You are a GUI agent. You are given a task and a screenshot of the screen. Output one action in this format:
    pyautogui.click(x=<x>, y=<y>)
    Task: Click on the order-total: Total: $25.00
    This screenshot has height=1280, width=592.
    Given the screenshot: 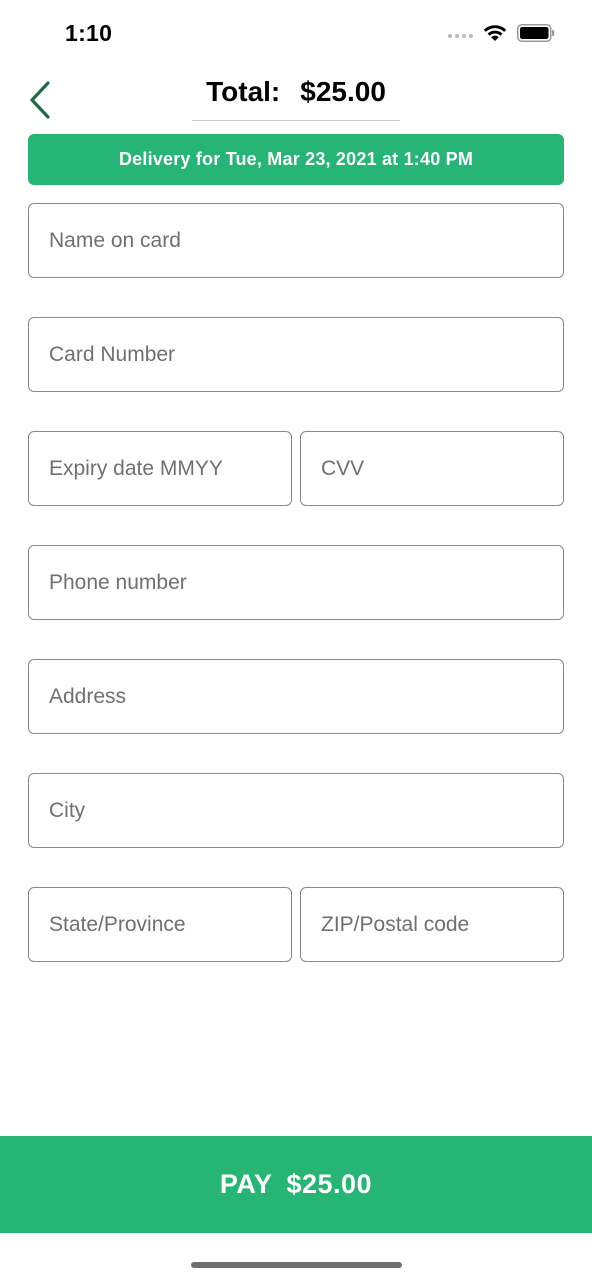 What is the action you would take?
    pyautogui.click(x=296, y=92)
    